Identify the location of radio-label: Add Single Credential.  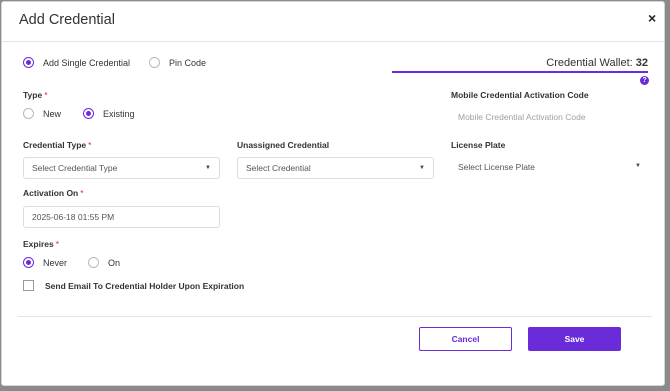
(87, 62).